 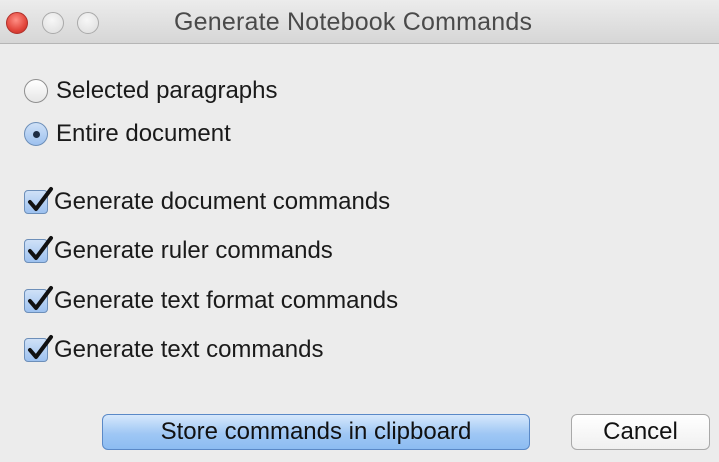 What do you see at coordinates (226, 300) in the screenshot?
I see `checkbox-label-text-format-commands: Generate text format commands` at bounding box center [226, 300].